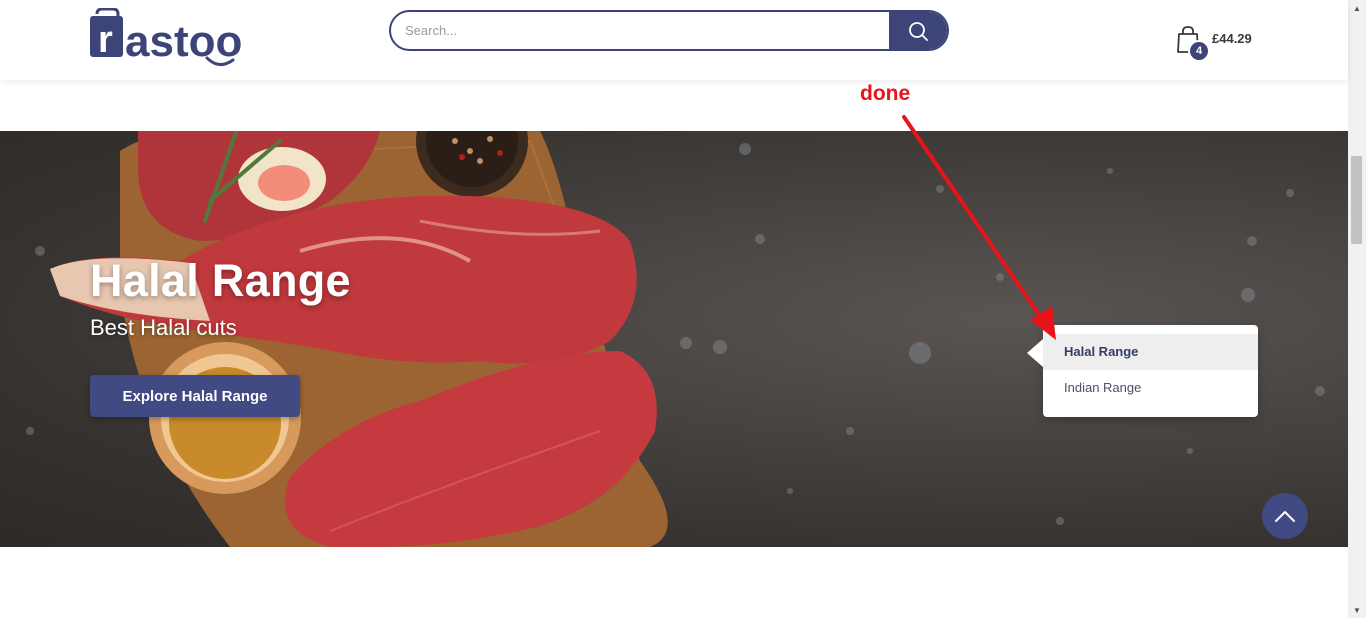  Describe the element at coordinates (220, 280) in the screenshot. I see `hero-title: Halal Range` at that location.